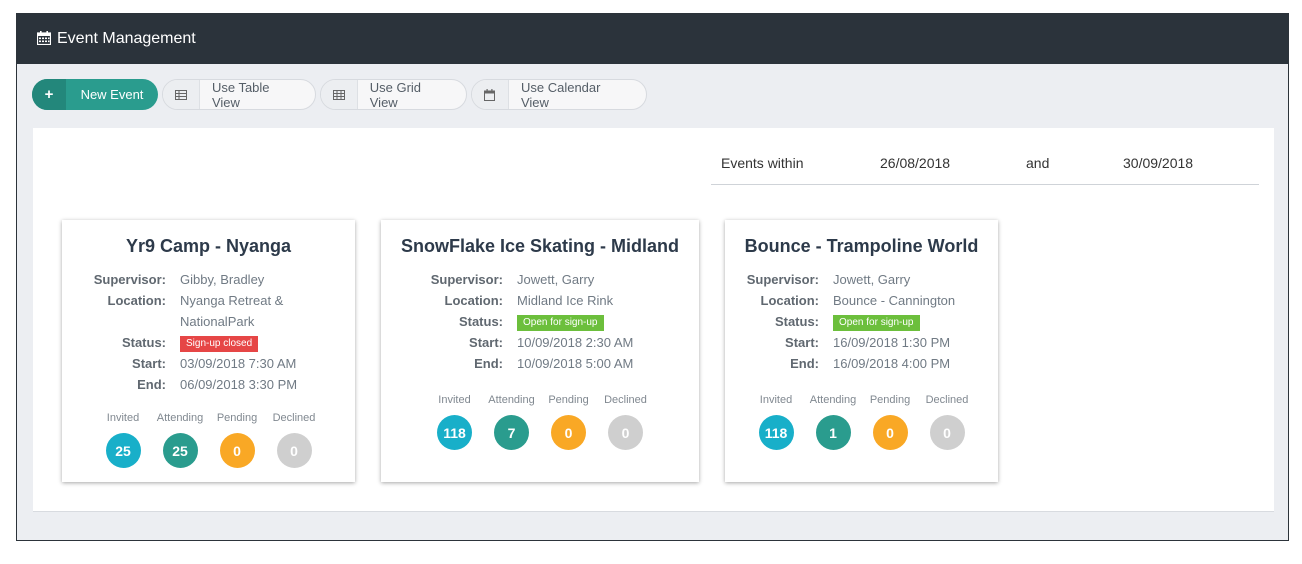 This screenshot has height=564, width=1302. Describe the element at coordinates (861, 246) in the screenshot. I see `event-title: Bounce - Trampoline World` at that location.